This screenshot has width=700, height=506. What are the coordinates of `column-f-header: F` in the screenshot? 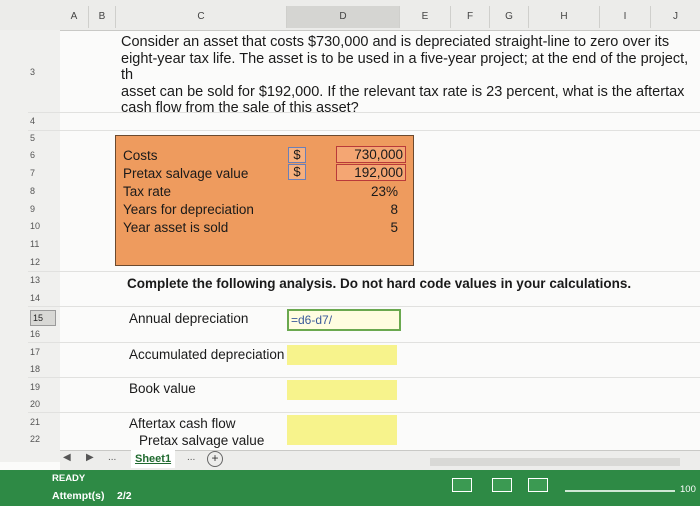 It's located at (470, 17).